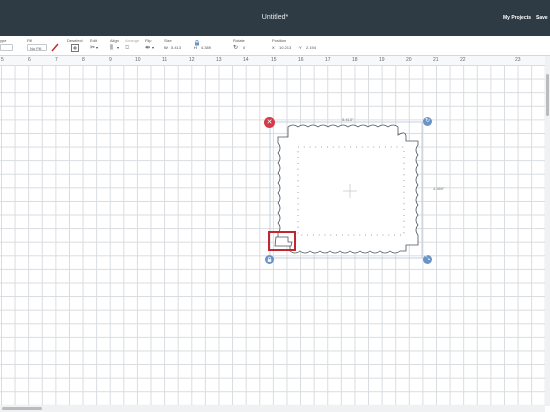  I want to click on flip-label: Flip, so click(148, 40).